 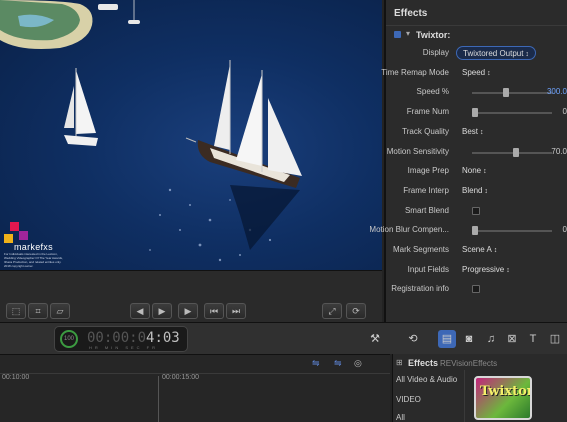 What do you see at coordinates (60, 311) in the screenshot?
I see `distort-icon: ▱` at bounding box center [60, 311].